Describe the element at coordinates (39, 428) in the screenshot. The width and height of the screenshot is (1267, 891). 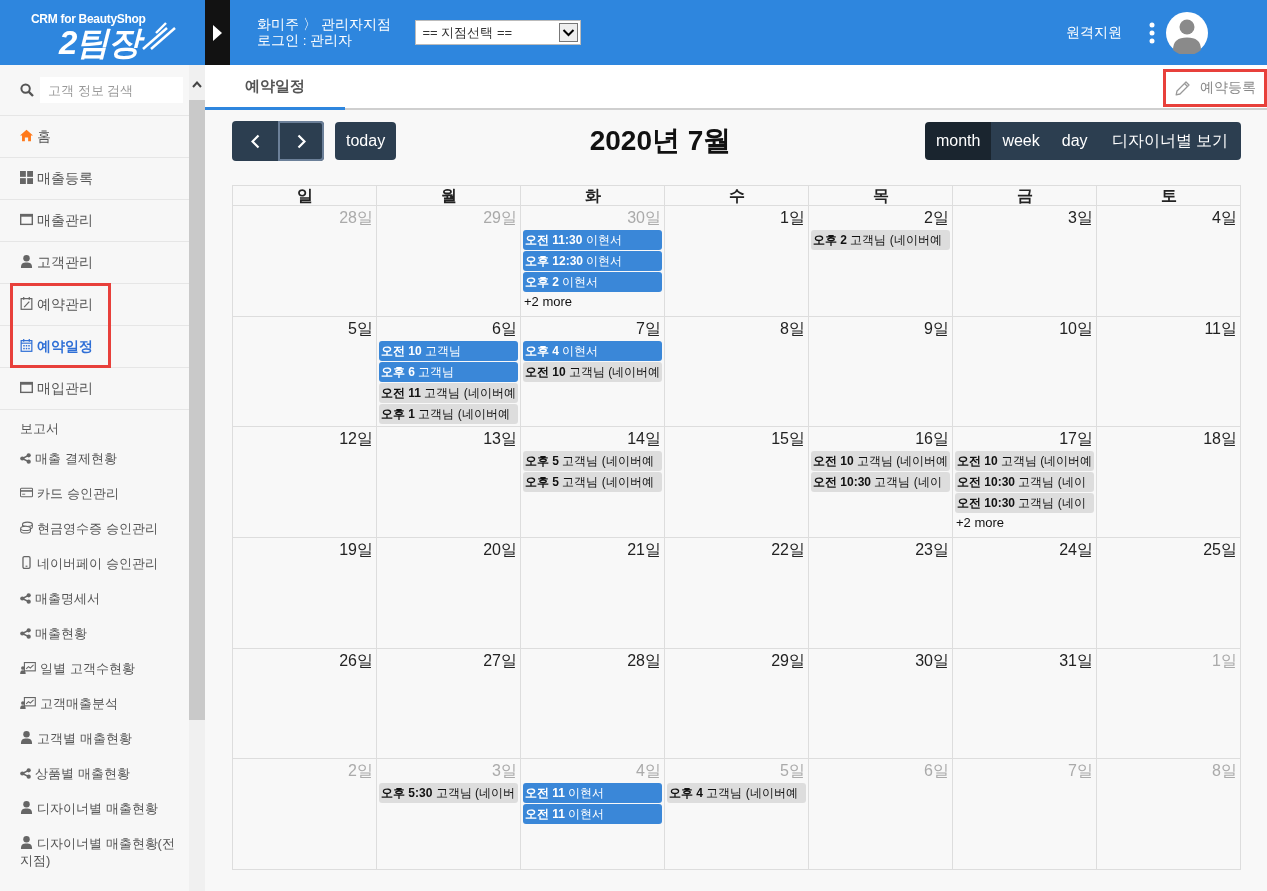
I see `section-label: 보고서` at that location.